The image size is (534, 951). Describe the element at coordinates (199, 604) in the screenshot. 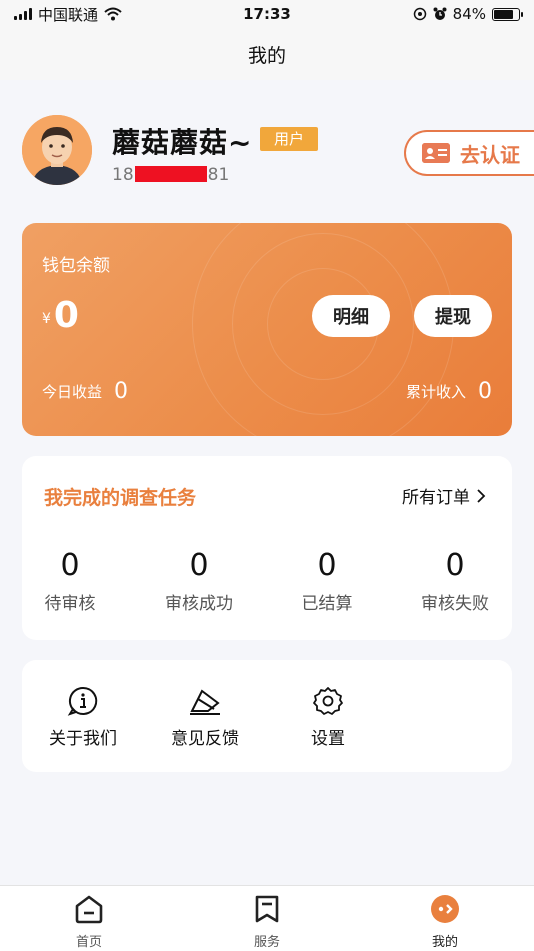

I see `stat-label: 审核成功` at that location.